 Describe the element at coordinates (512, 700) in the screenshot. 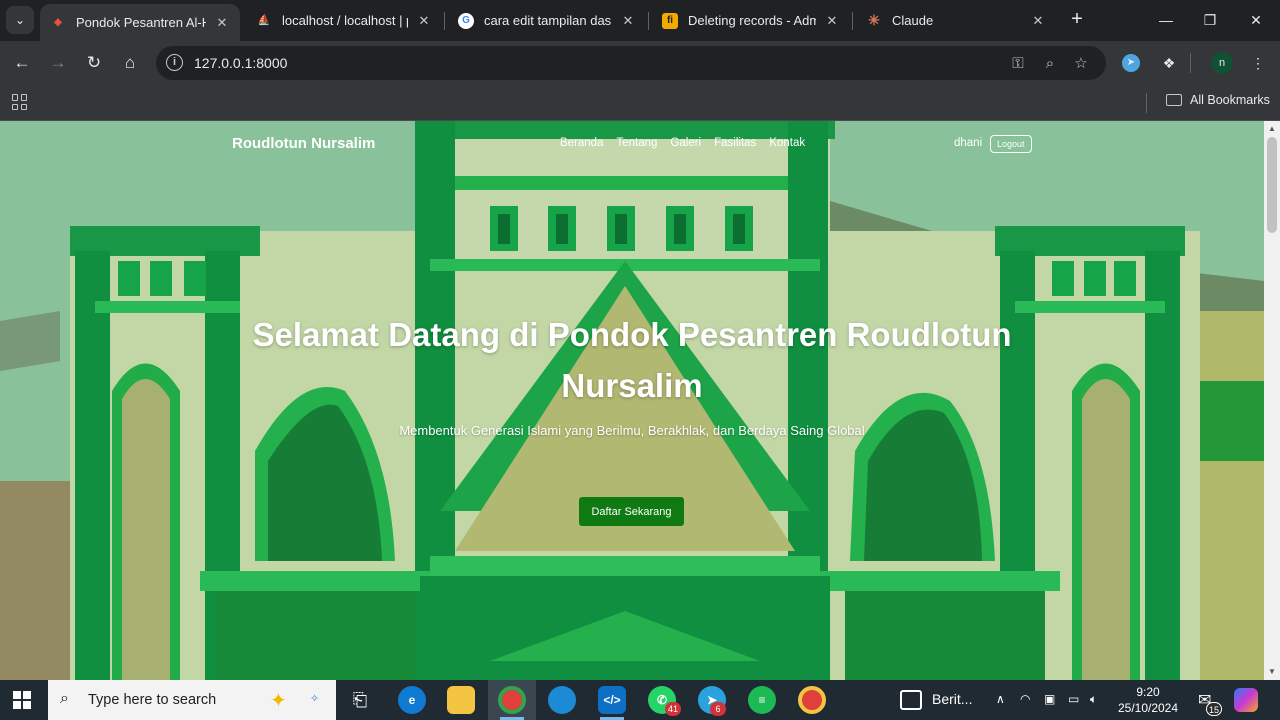

I see `chrome-icon` at that location.